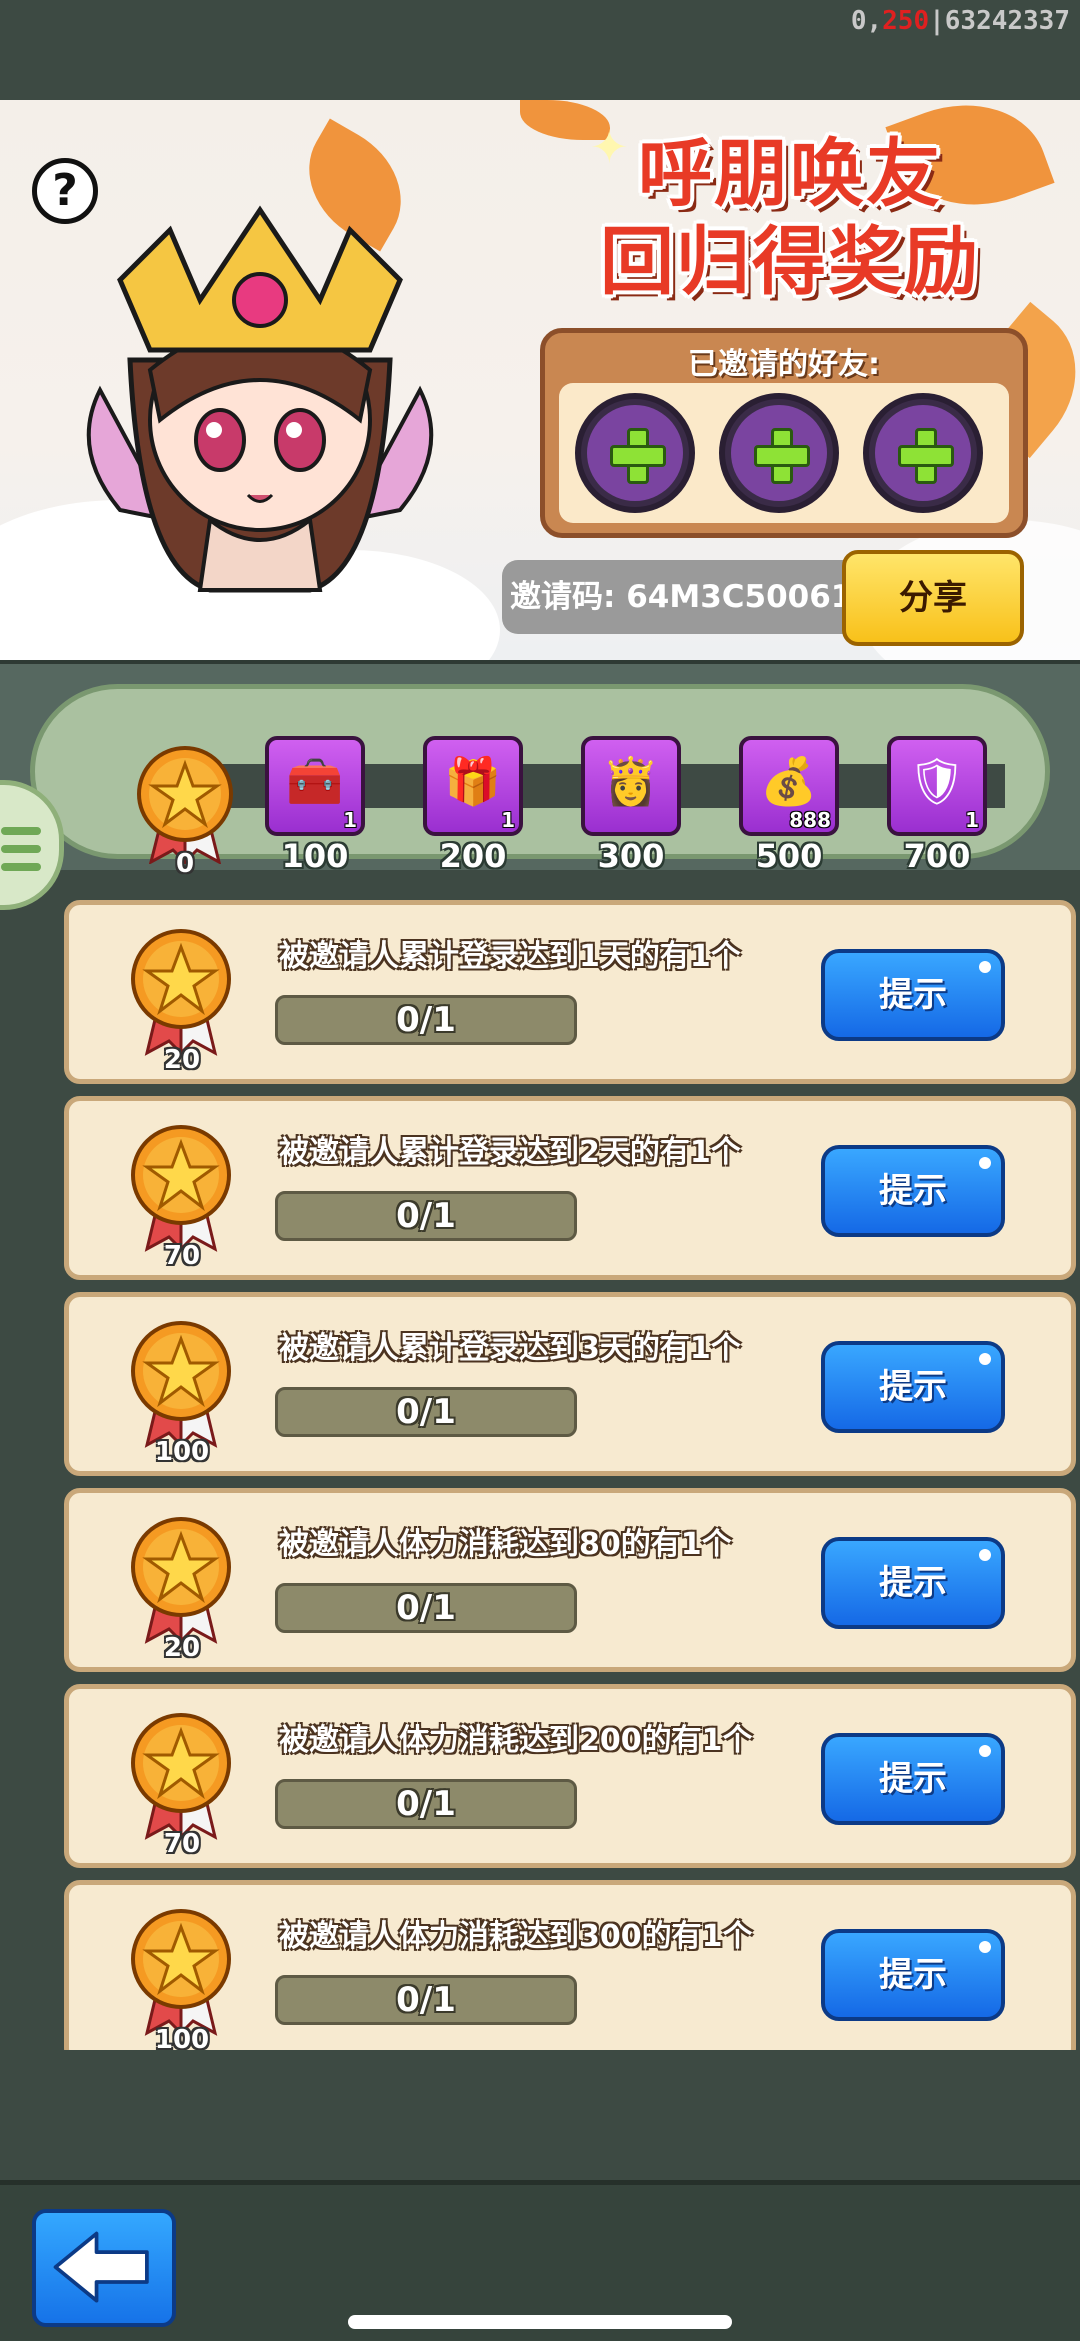  Describe the element at coordinates (810, 820) in the screenshot. I see `reward-qty: 888` at that location.